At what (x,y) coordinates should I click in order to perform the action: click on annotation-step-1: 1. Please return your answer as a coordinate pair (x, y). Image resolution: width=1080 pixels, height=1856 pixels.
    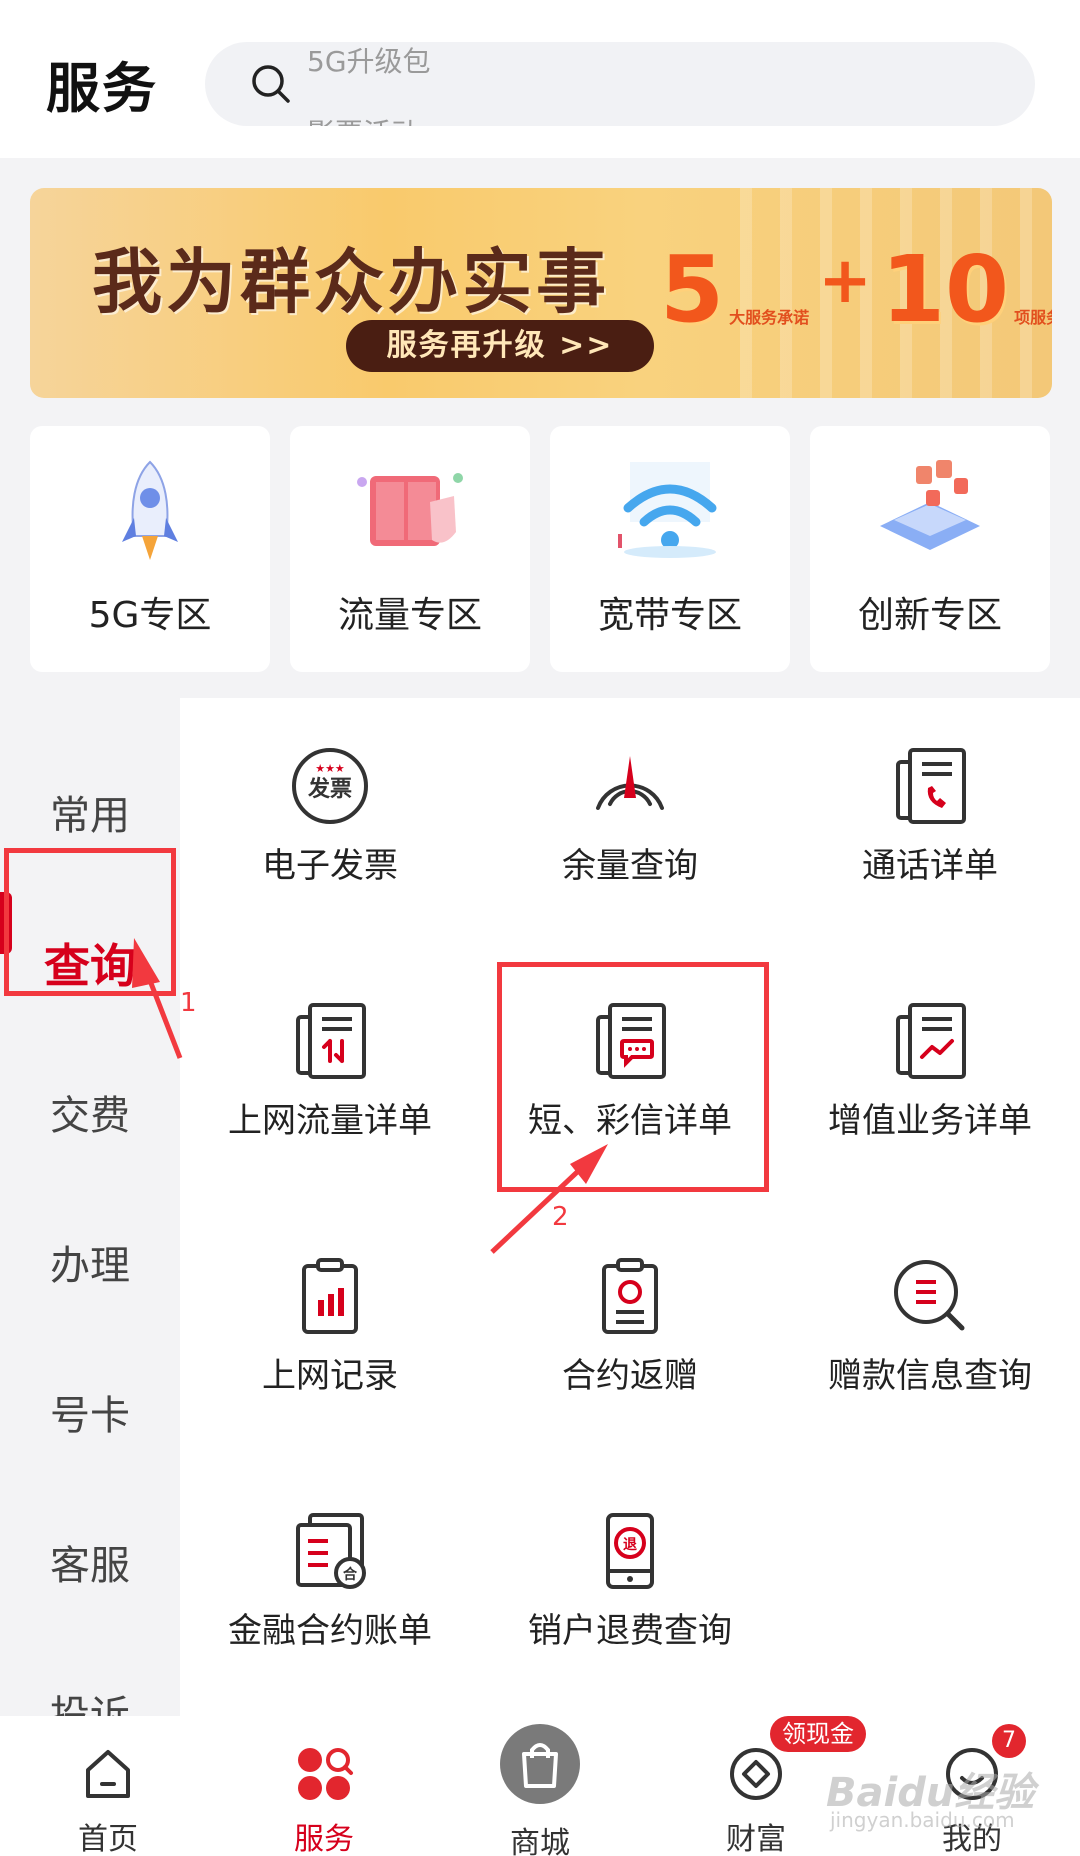
    Looking at the image, I should click on (188, 1003).